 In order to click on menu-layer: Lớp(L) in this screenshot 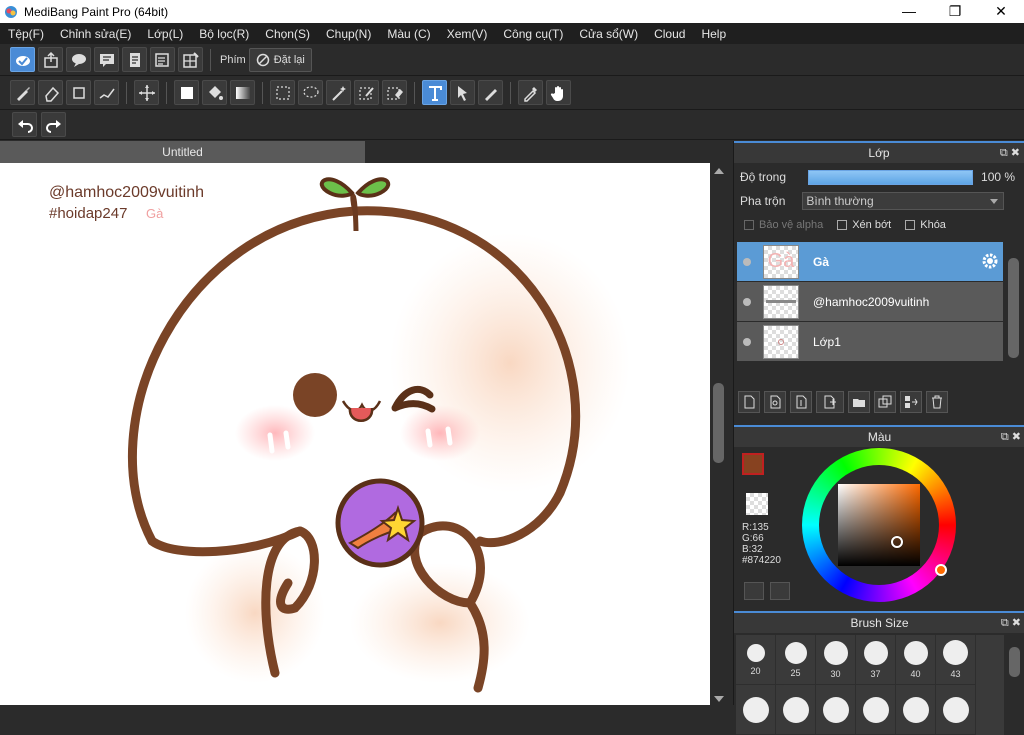, I will do `click(165, 34)`.